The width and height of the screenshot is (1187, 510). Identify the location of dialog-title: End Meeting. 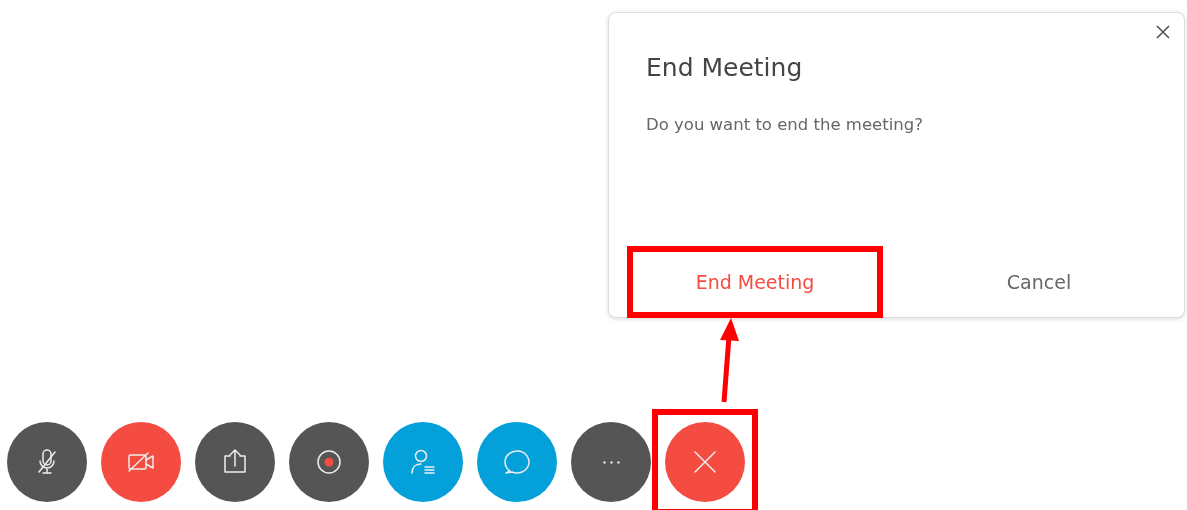
(725, 67).